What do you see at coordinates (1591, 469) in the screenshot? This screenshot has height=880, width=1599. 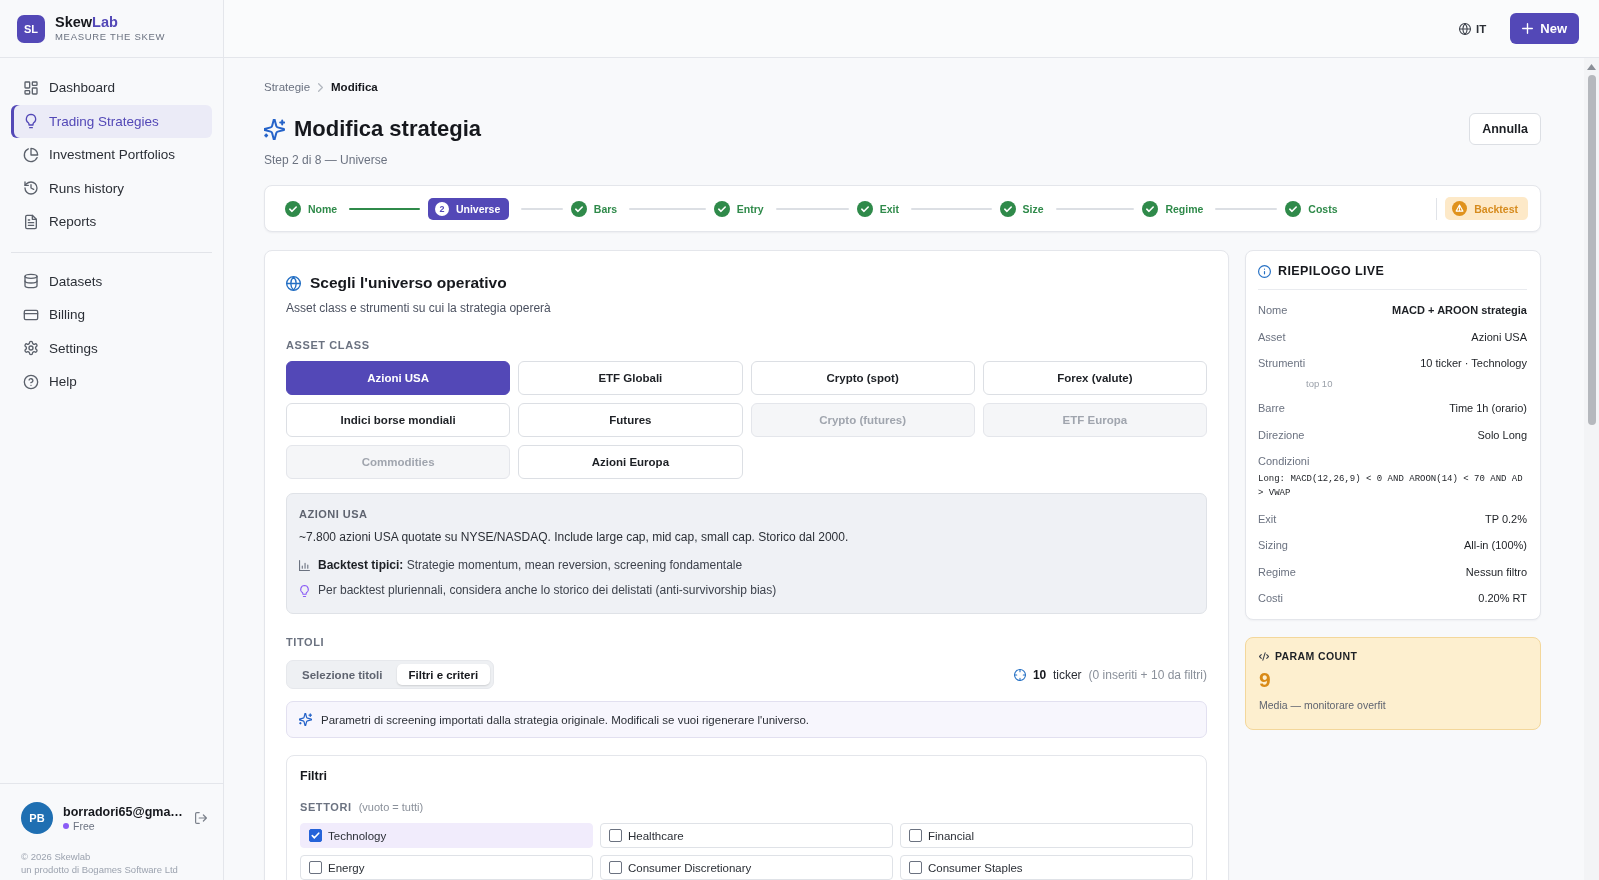 I see `scrollbar` at bounding box center [1591, 469].